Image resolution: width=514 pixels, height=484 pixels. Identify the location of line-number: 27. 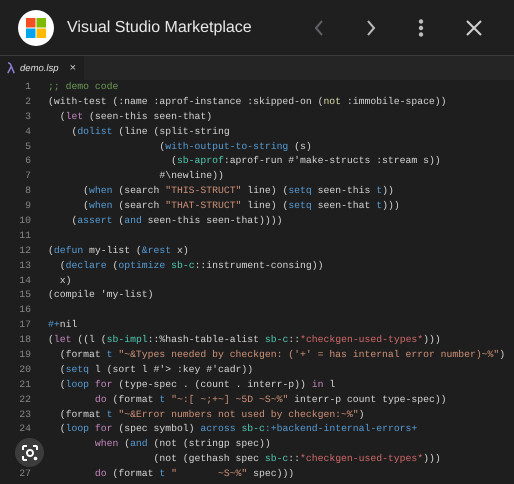
(24, 474).